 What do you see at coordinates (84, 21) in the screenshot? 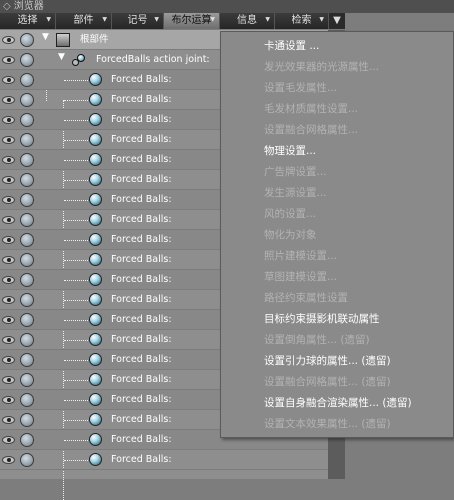
I see `tab-parts: 部件 ▼` at bounding box center [84, 21].